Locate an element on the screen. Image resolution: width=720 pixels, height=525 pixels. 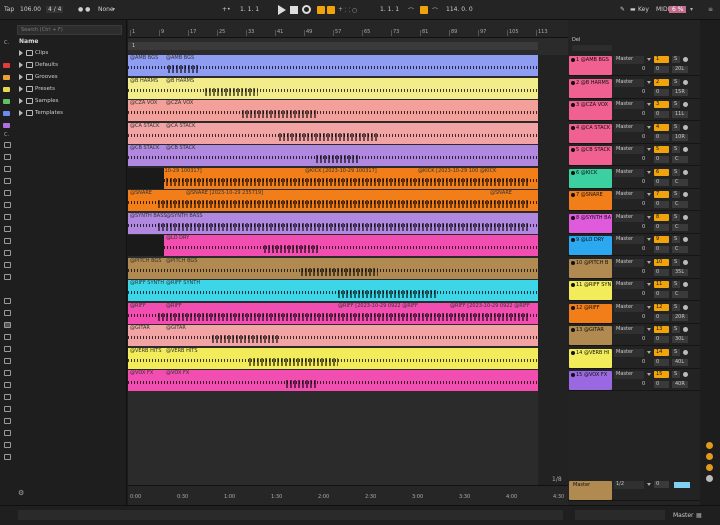
track-name-button: 6 @KICK is located at coordinates (590, 178).